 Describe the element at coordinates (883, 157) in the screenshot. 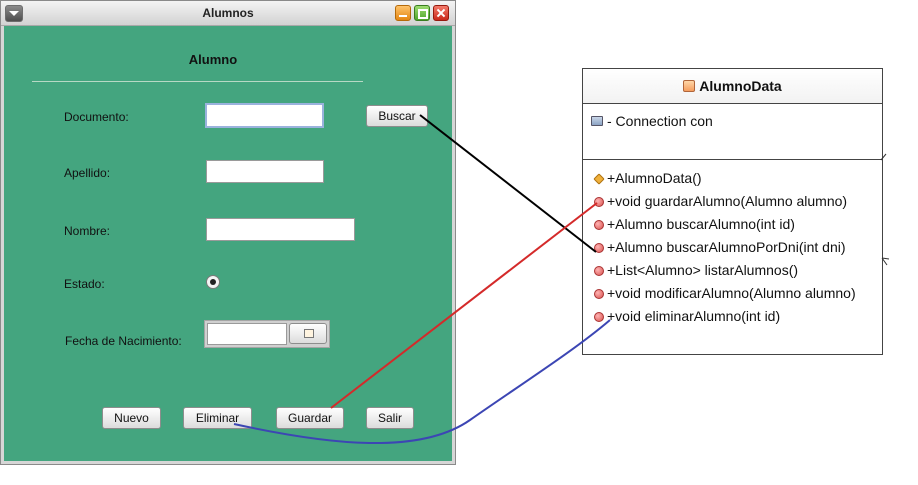

I see `edge-mark` at that location.